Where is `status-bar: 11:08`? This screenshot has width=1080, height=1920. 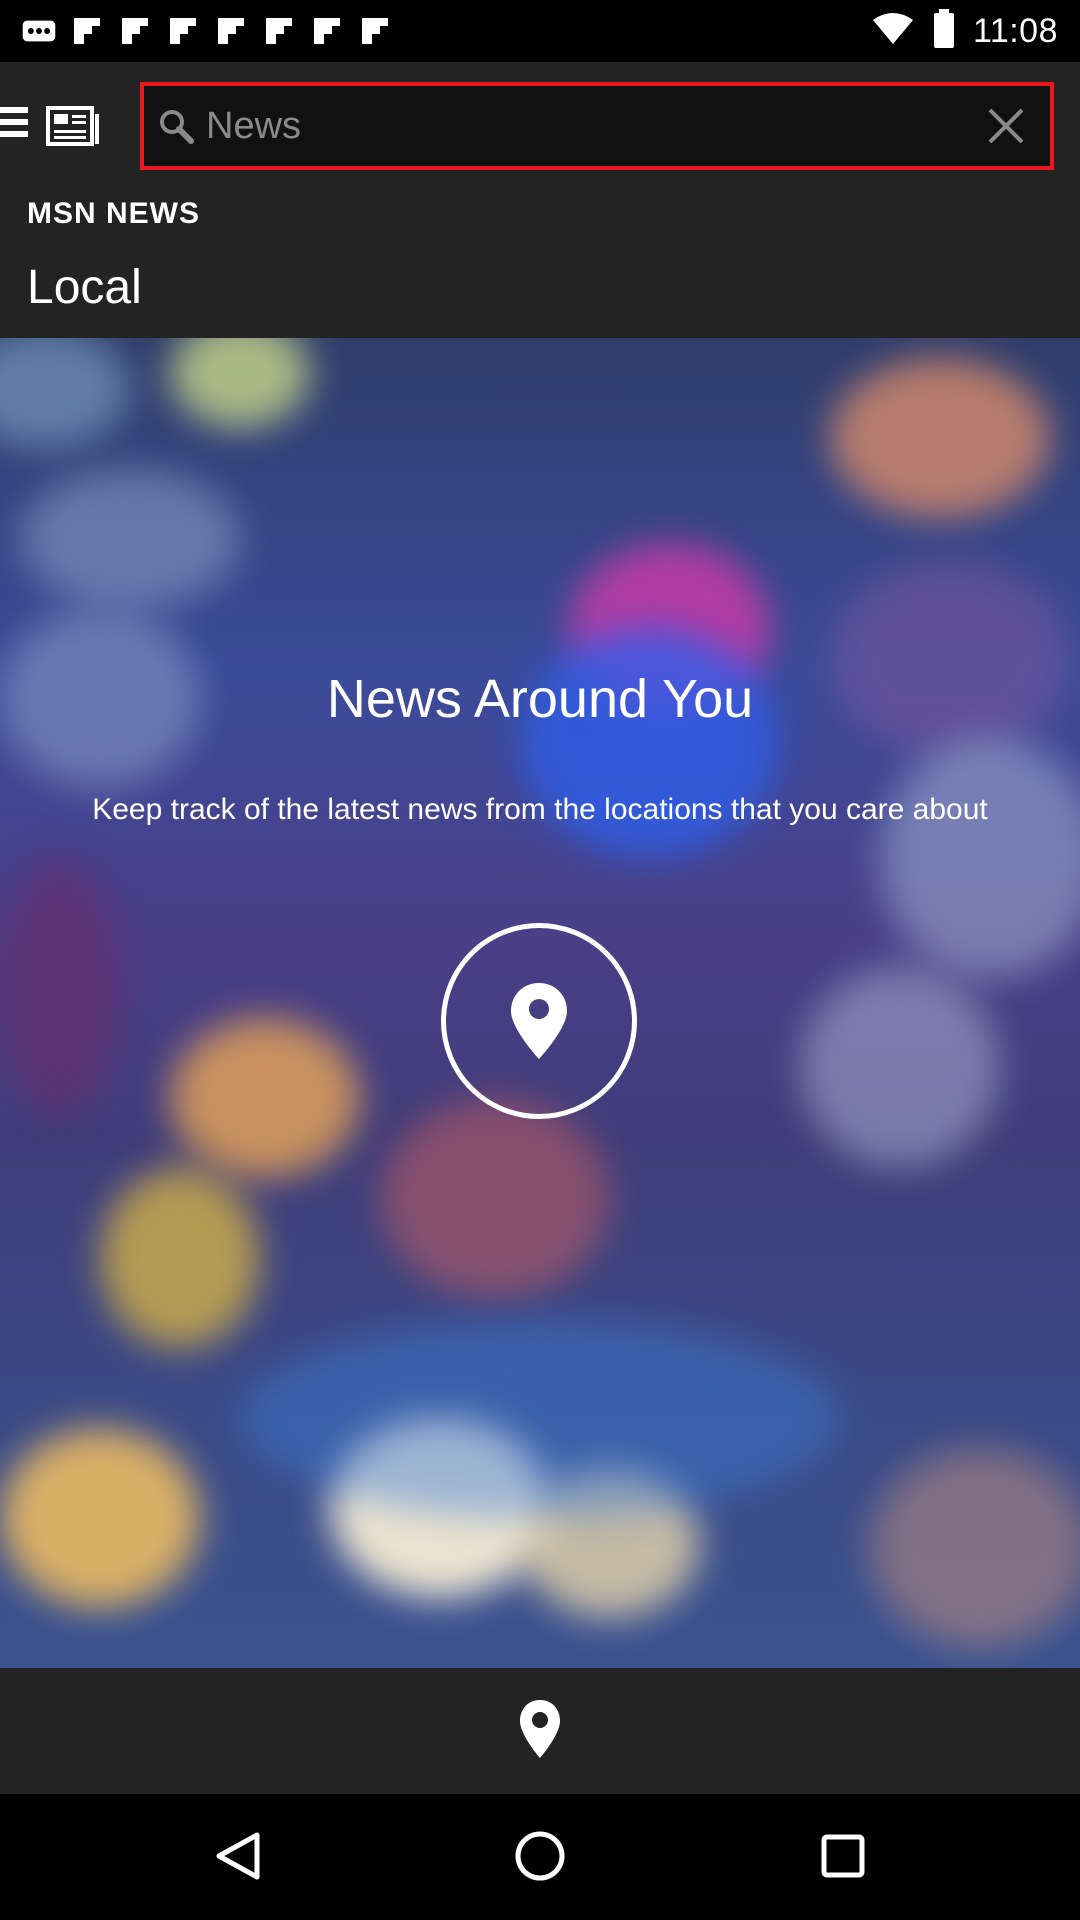
status-bar: 11:08 is located at coordinates (540, 31).